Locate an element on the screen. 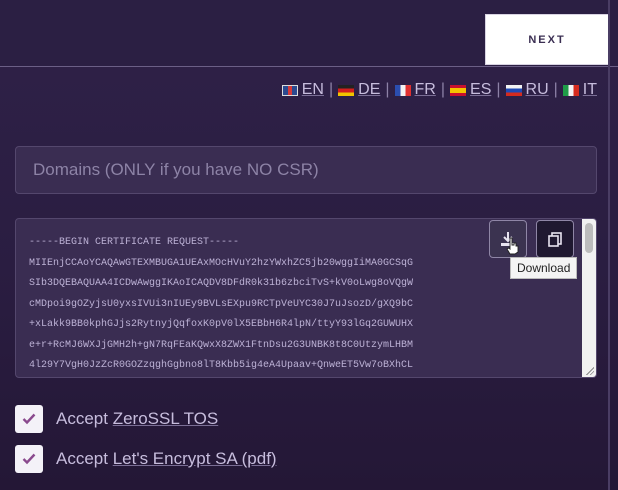 This screenshot has width=618, height=490. accept-tos-checkbox is located at coordinates (29, 419).